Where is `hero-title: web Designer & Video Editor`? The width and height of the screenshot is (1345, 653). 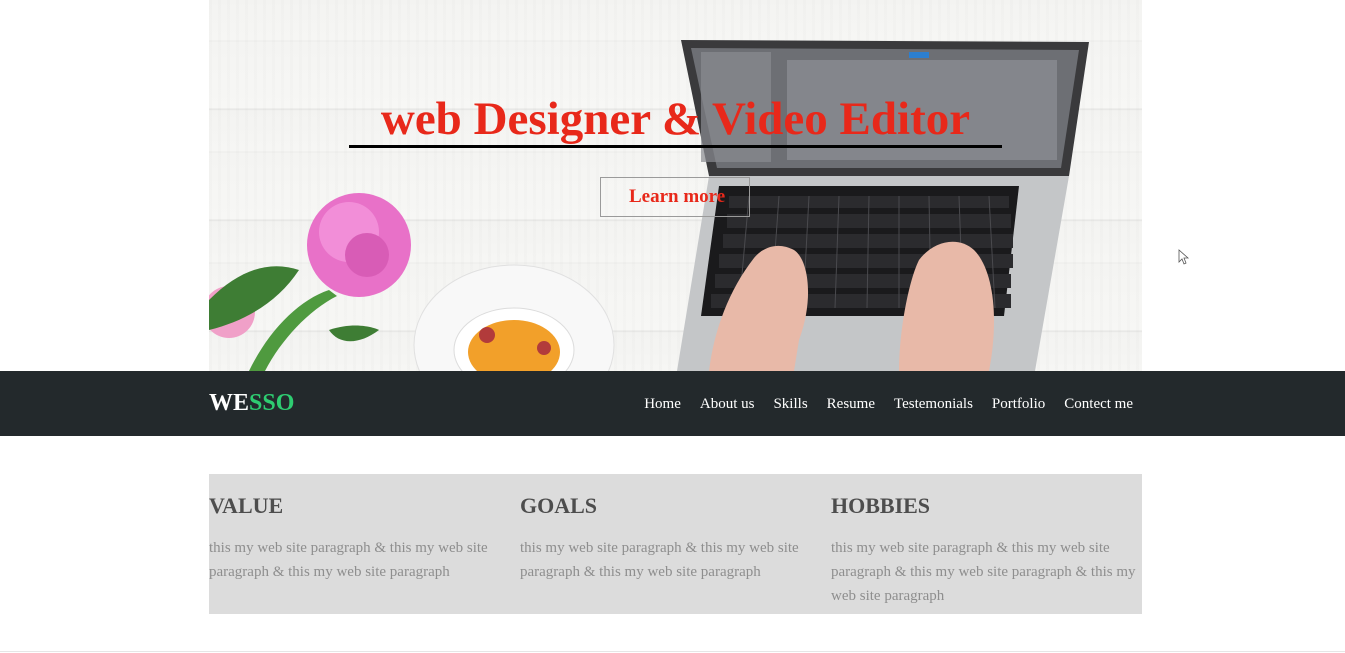 hero-title: web Designer & Video Editor is located at coordinates (675, 119).